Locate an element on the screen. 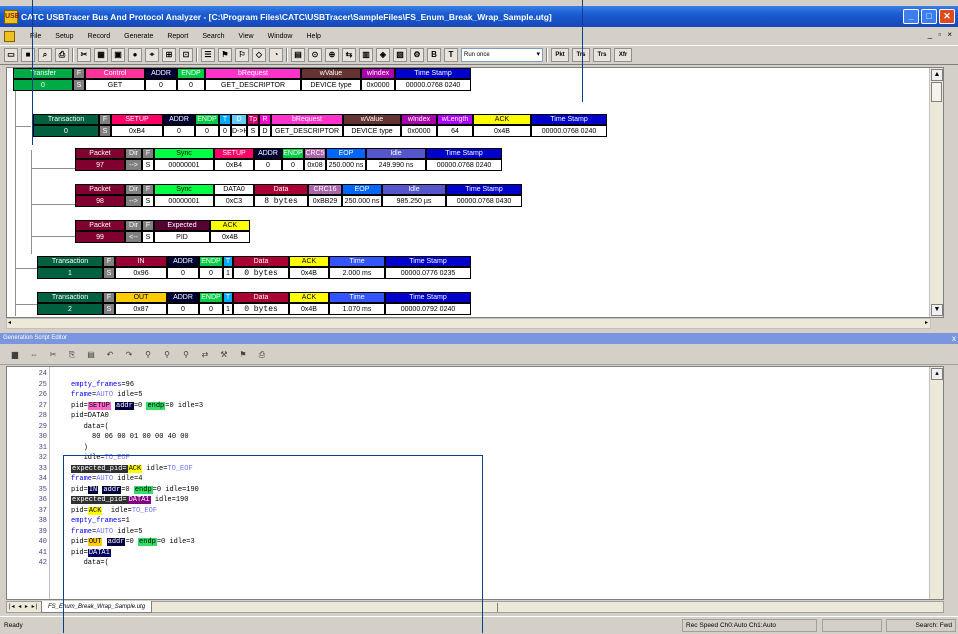  tab-fs-enum-break-wrap: FS_Enum_Break_Wrap_Sample.utg is located at coordinates (97, 607).